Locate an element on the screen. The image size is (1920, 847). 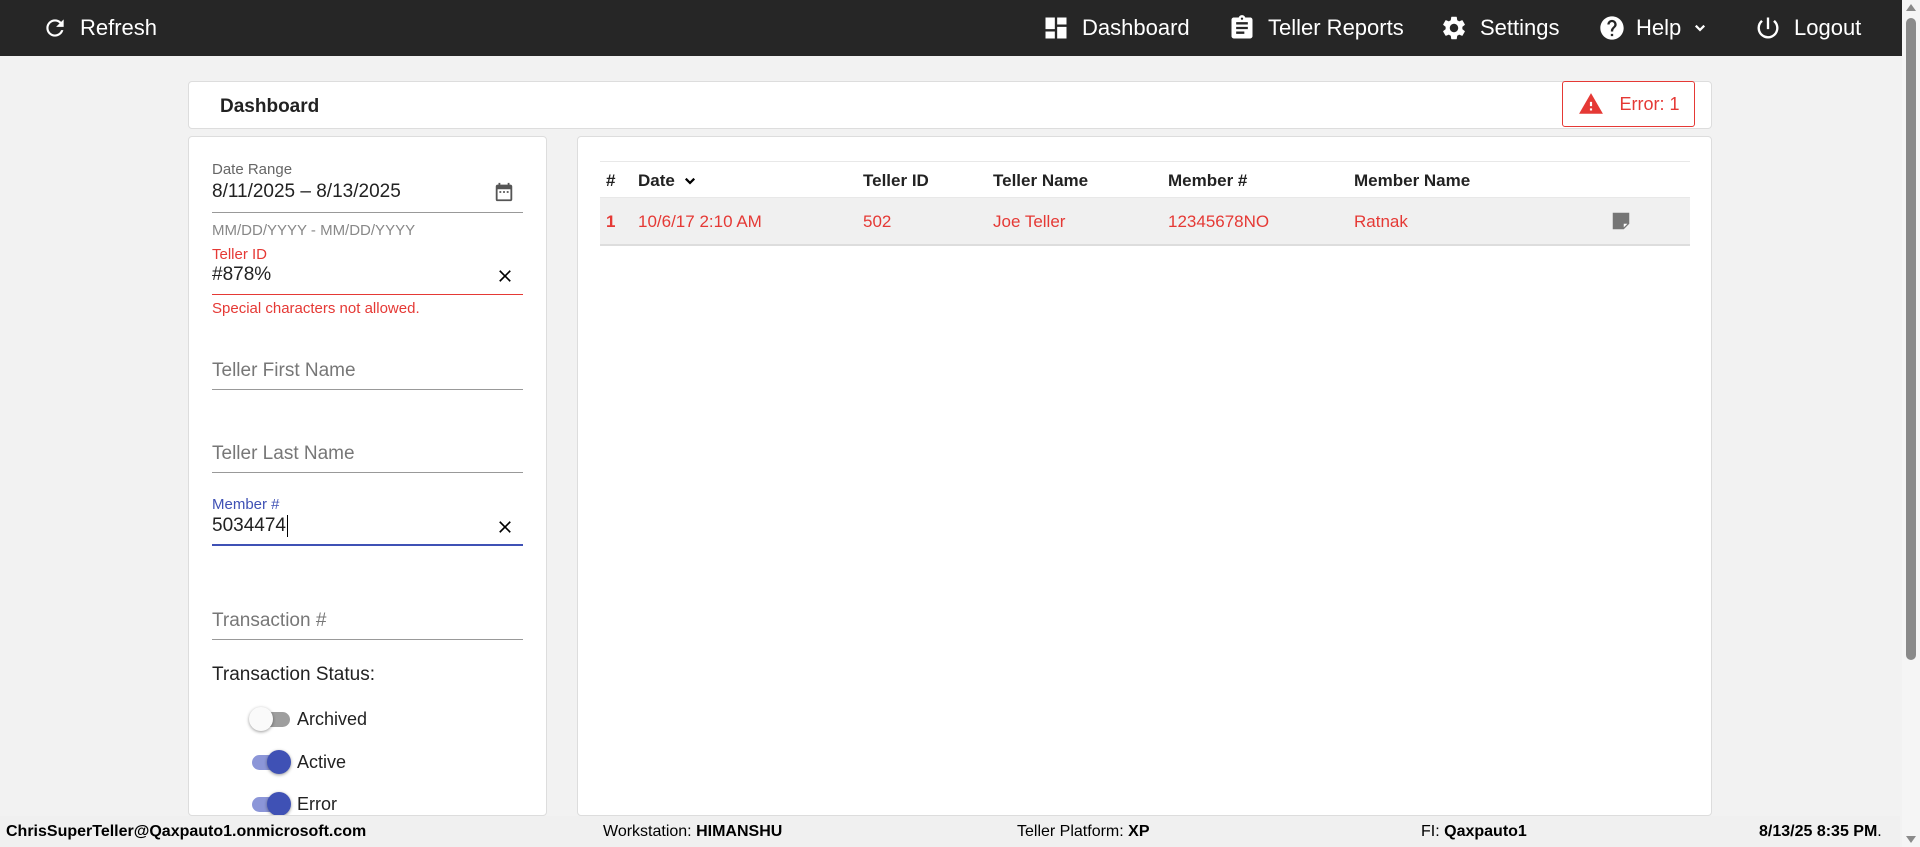
teller-id-underline is located at coordinates (367, 294).